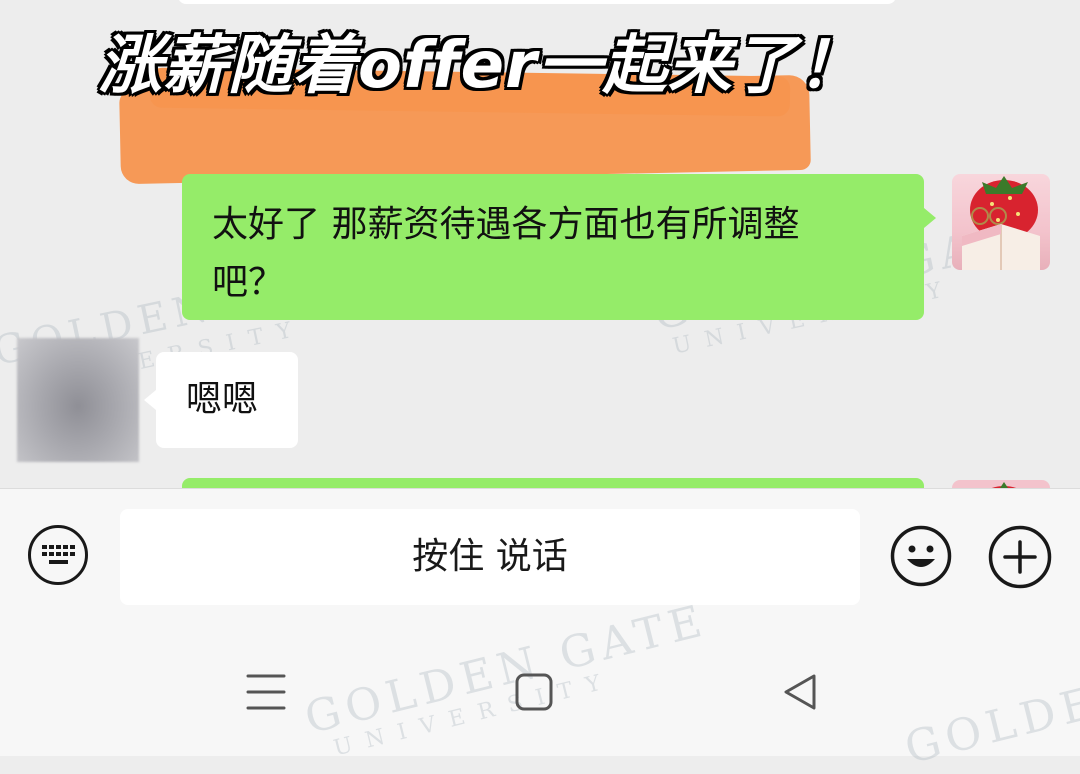  I want to click on emoji-button, so click(921, 556).